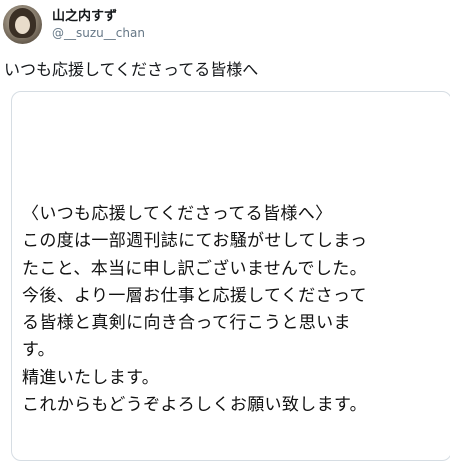 This screenshot has height=461, width=450. I want to click on display-name: 山之内すず, so click(98, 16).